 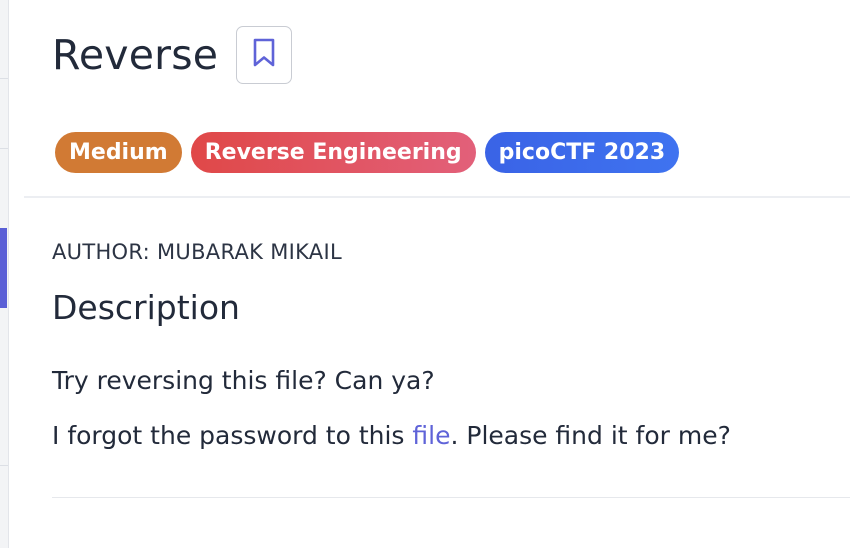 I want to click on event-badge: picoCTF 2023, so click(x=582, y=152).